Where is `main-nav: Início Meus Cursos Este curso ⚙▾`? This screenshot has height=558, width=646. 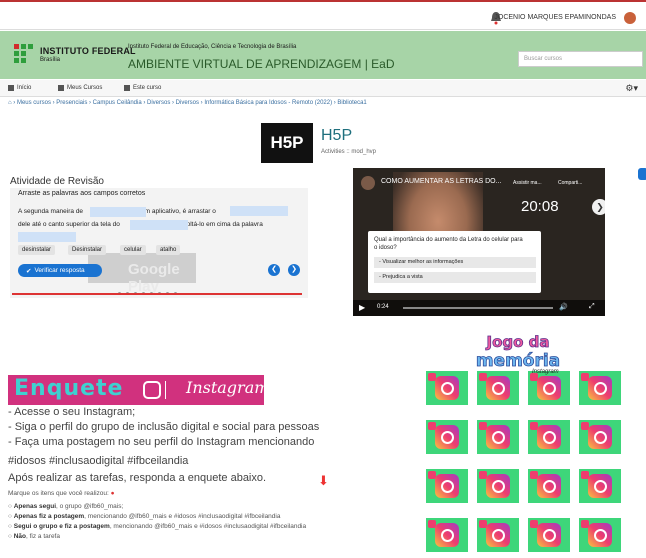 main-nav: Início Meus Cursos Este curso ⚙▾ is located at coordinates (323, 88).